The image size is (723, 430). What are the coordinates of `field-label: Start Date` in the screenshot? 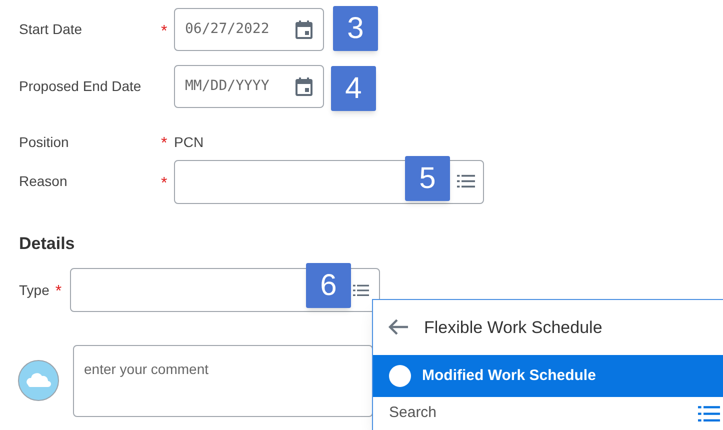 It's located at (51, 29).